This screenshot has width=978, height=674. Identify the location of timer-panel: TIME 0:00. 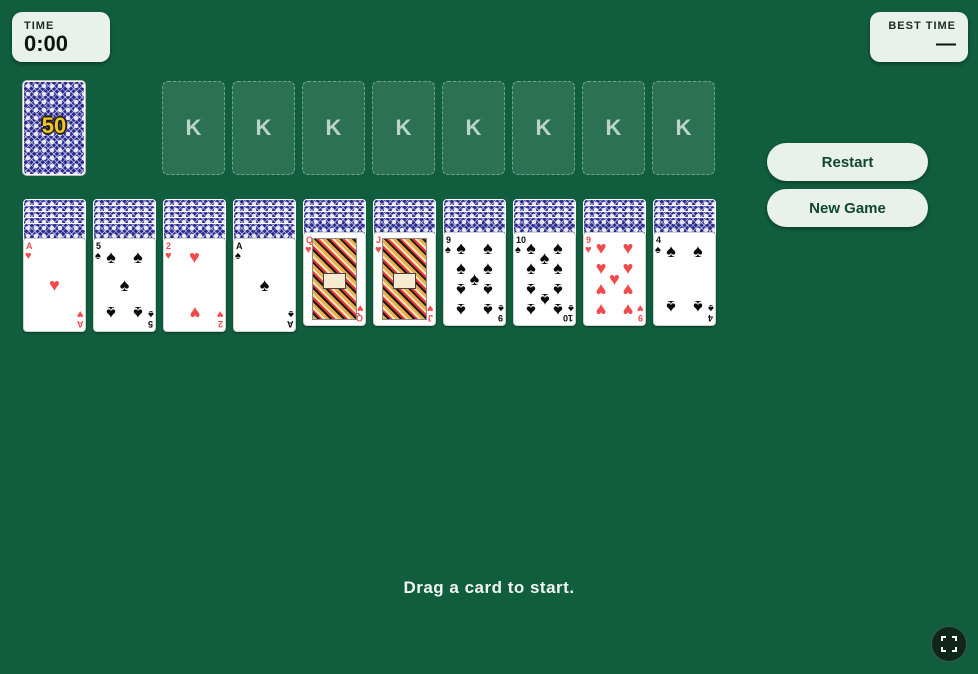
(61, 37).